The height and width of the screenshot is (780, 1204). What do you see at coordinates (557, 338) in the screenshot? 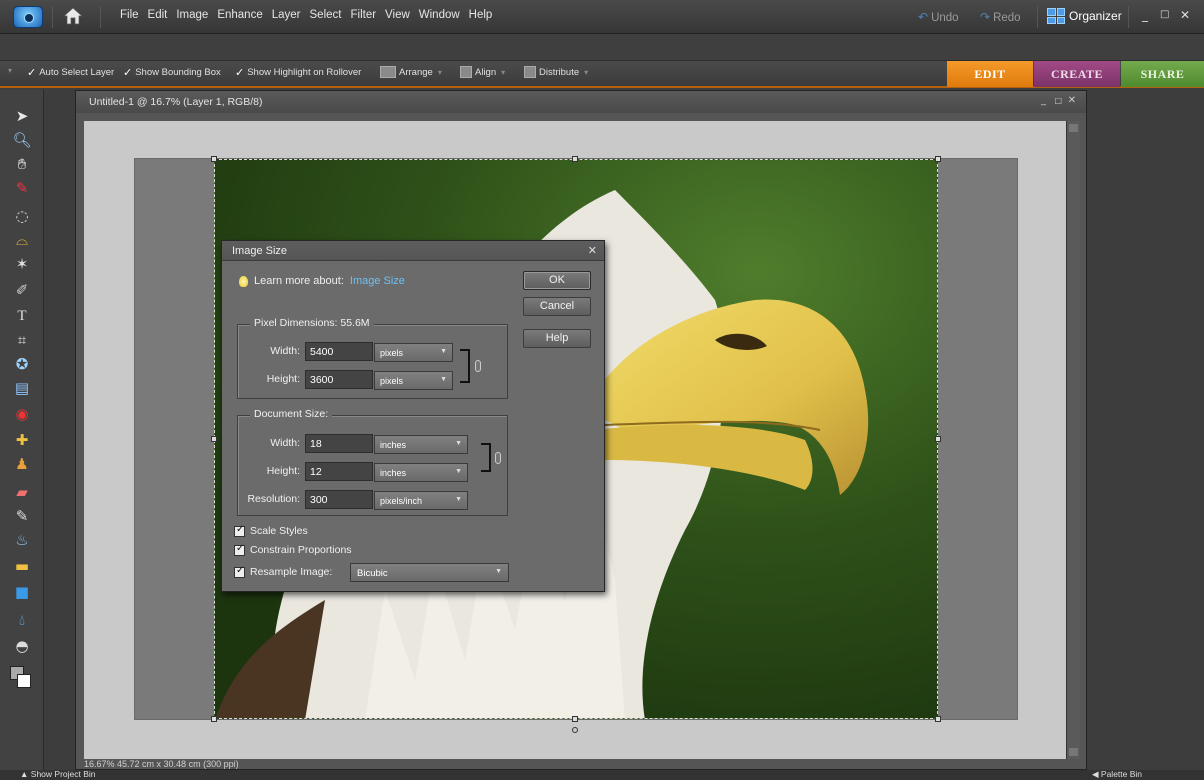
I see `help-button: Help` at bounding box center [557, 338].